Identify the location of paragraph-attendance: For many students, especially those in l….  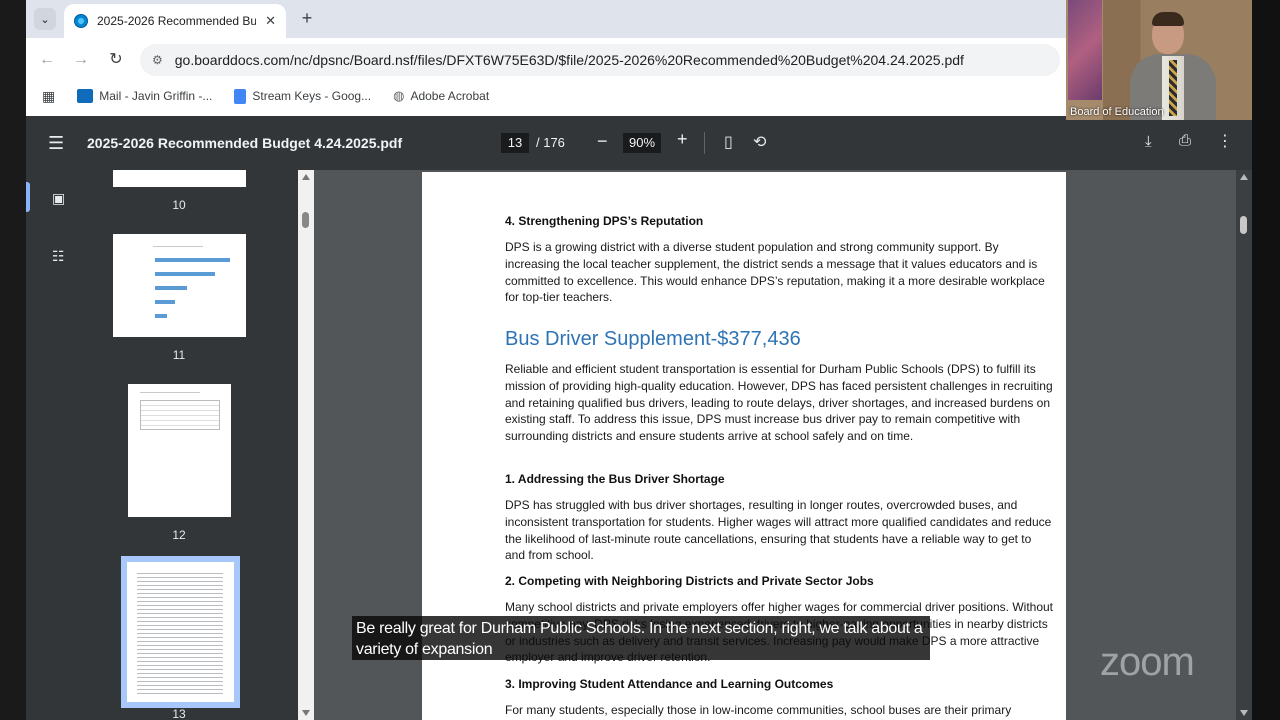
(758, 710).